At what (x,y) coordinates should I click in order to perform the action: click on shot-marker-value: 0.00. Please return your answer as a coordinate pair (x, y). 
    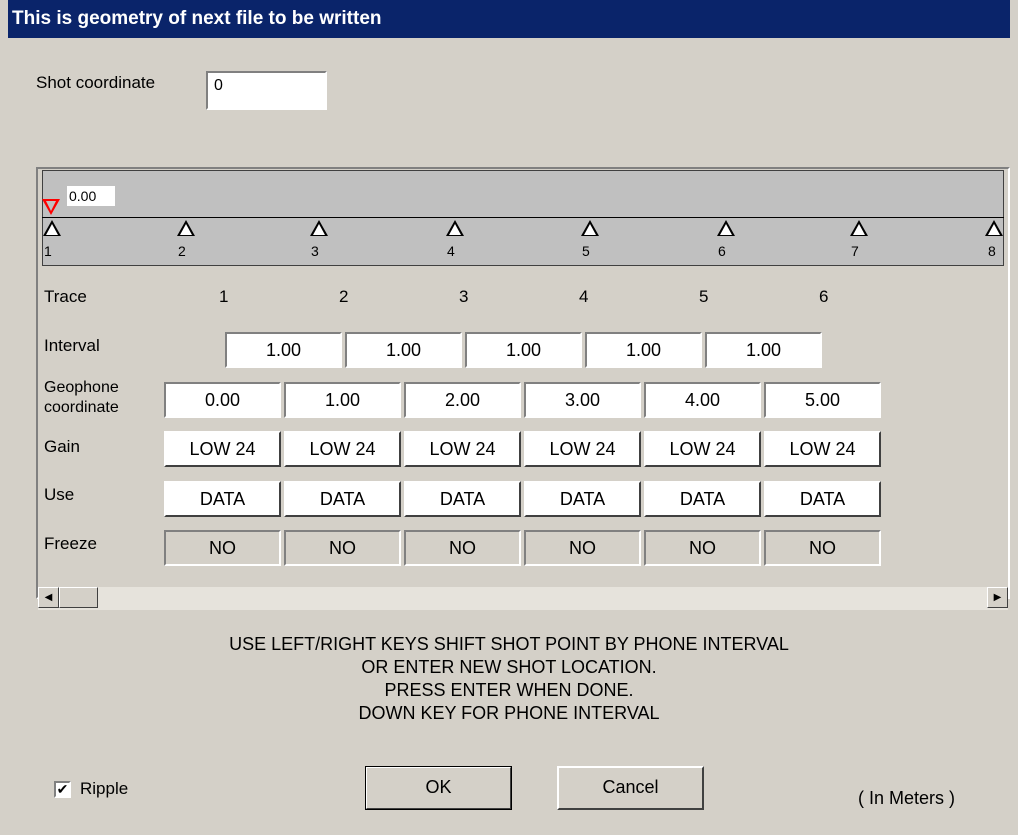
    Looking at the image, I should click on (91, 196).